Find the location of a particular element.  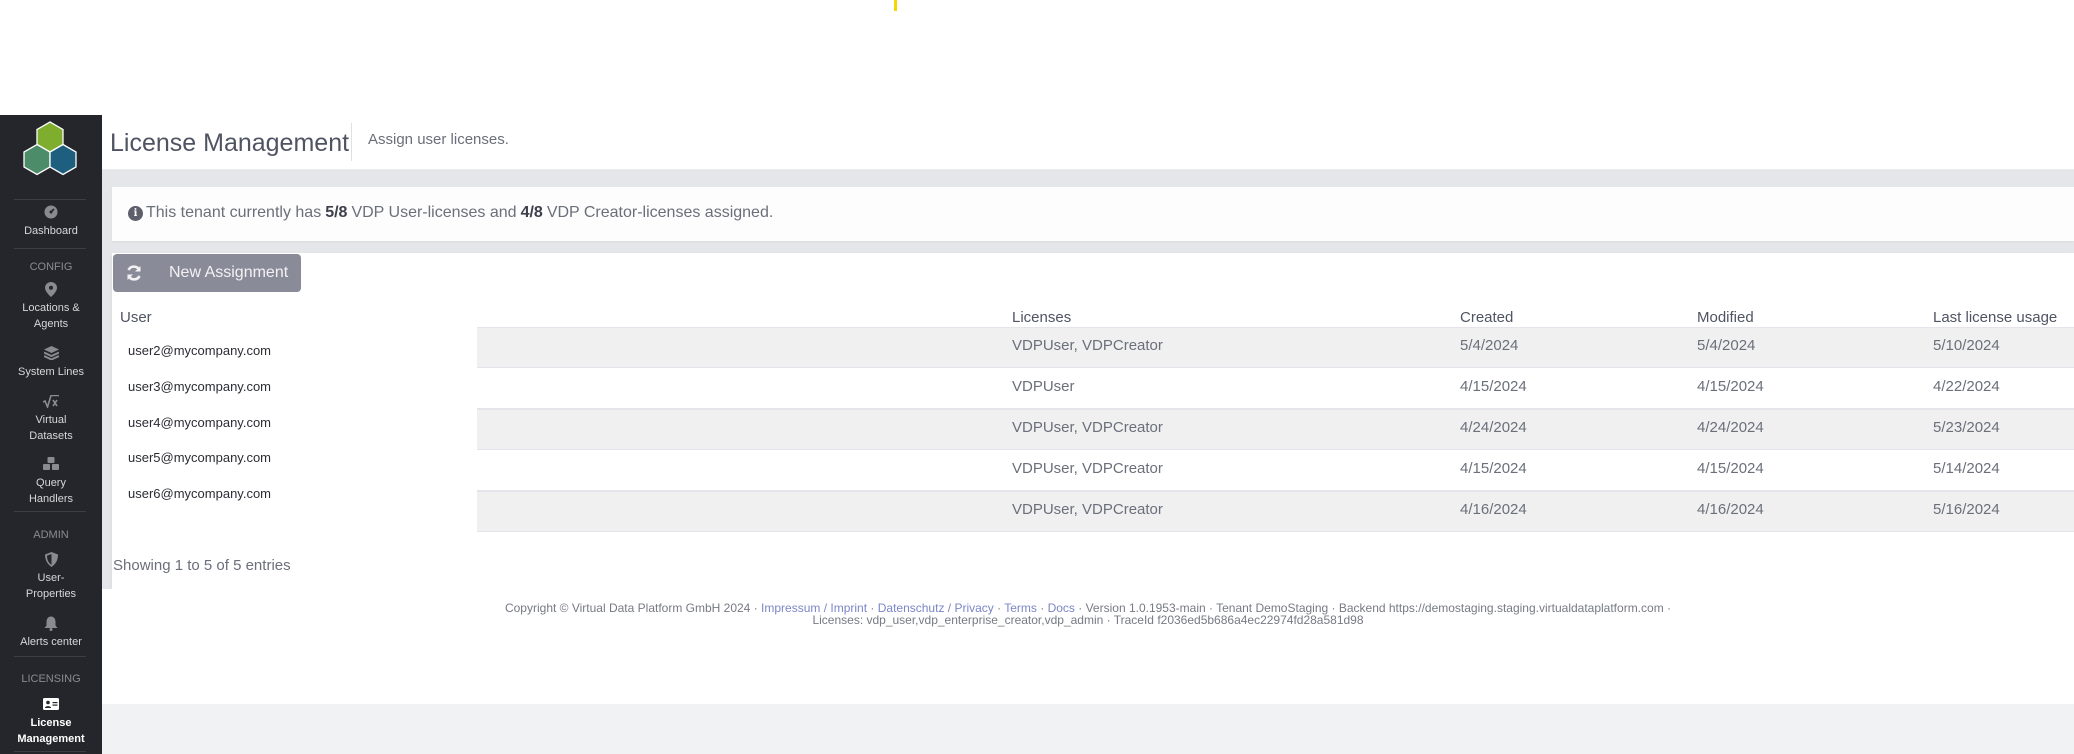

sidebar-section-licensing: LICENSING is located at coordinates (51, 679).